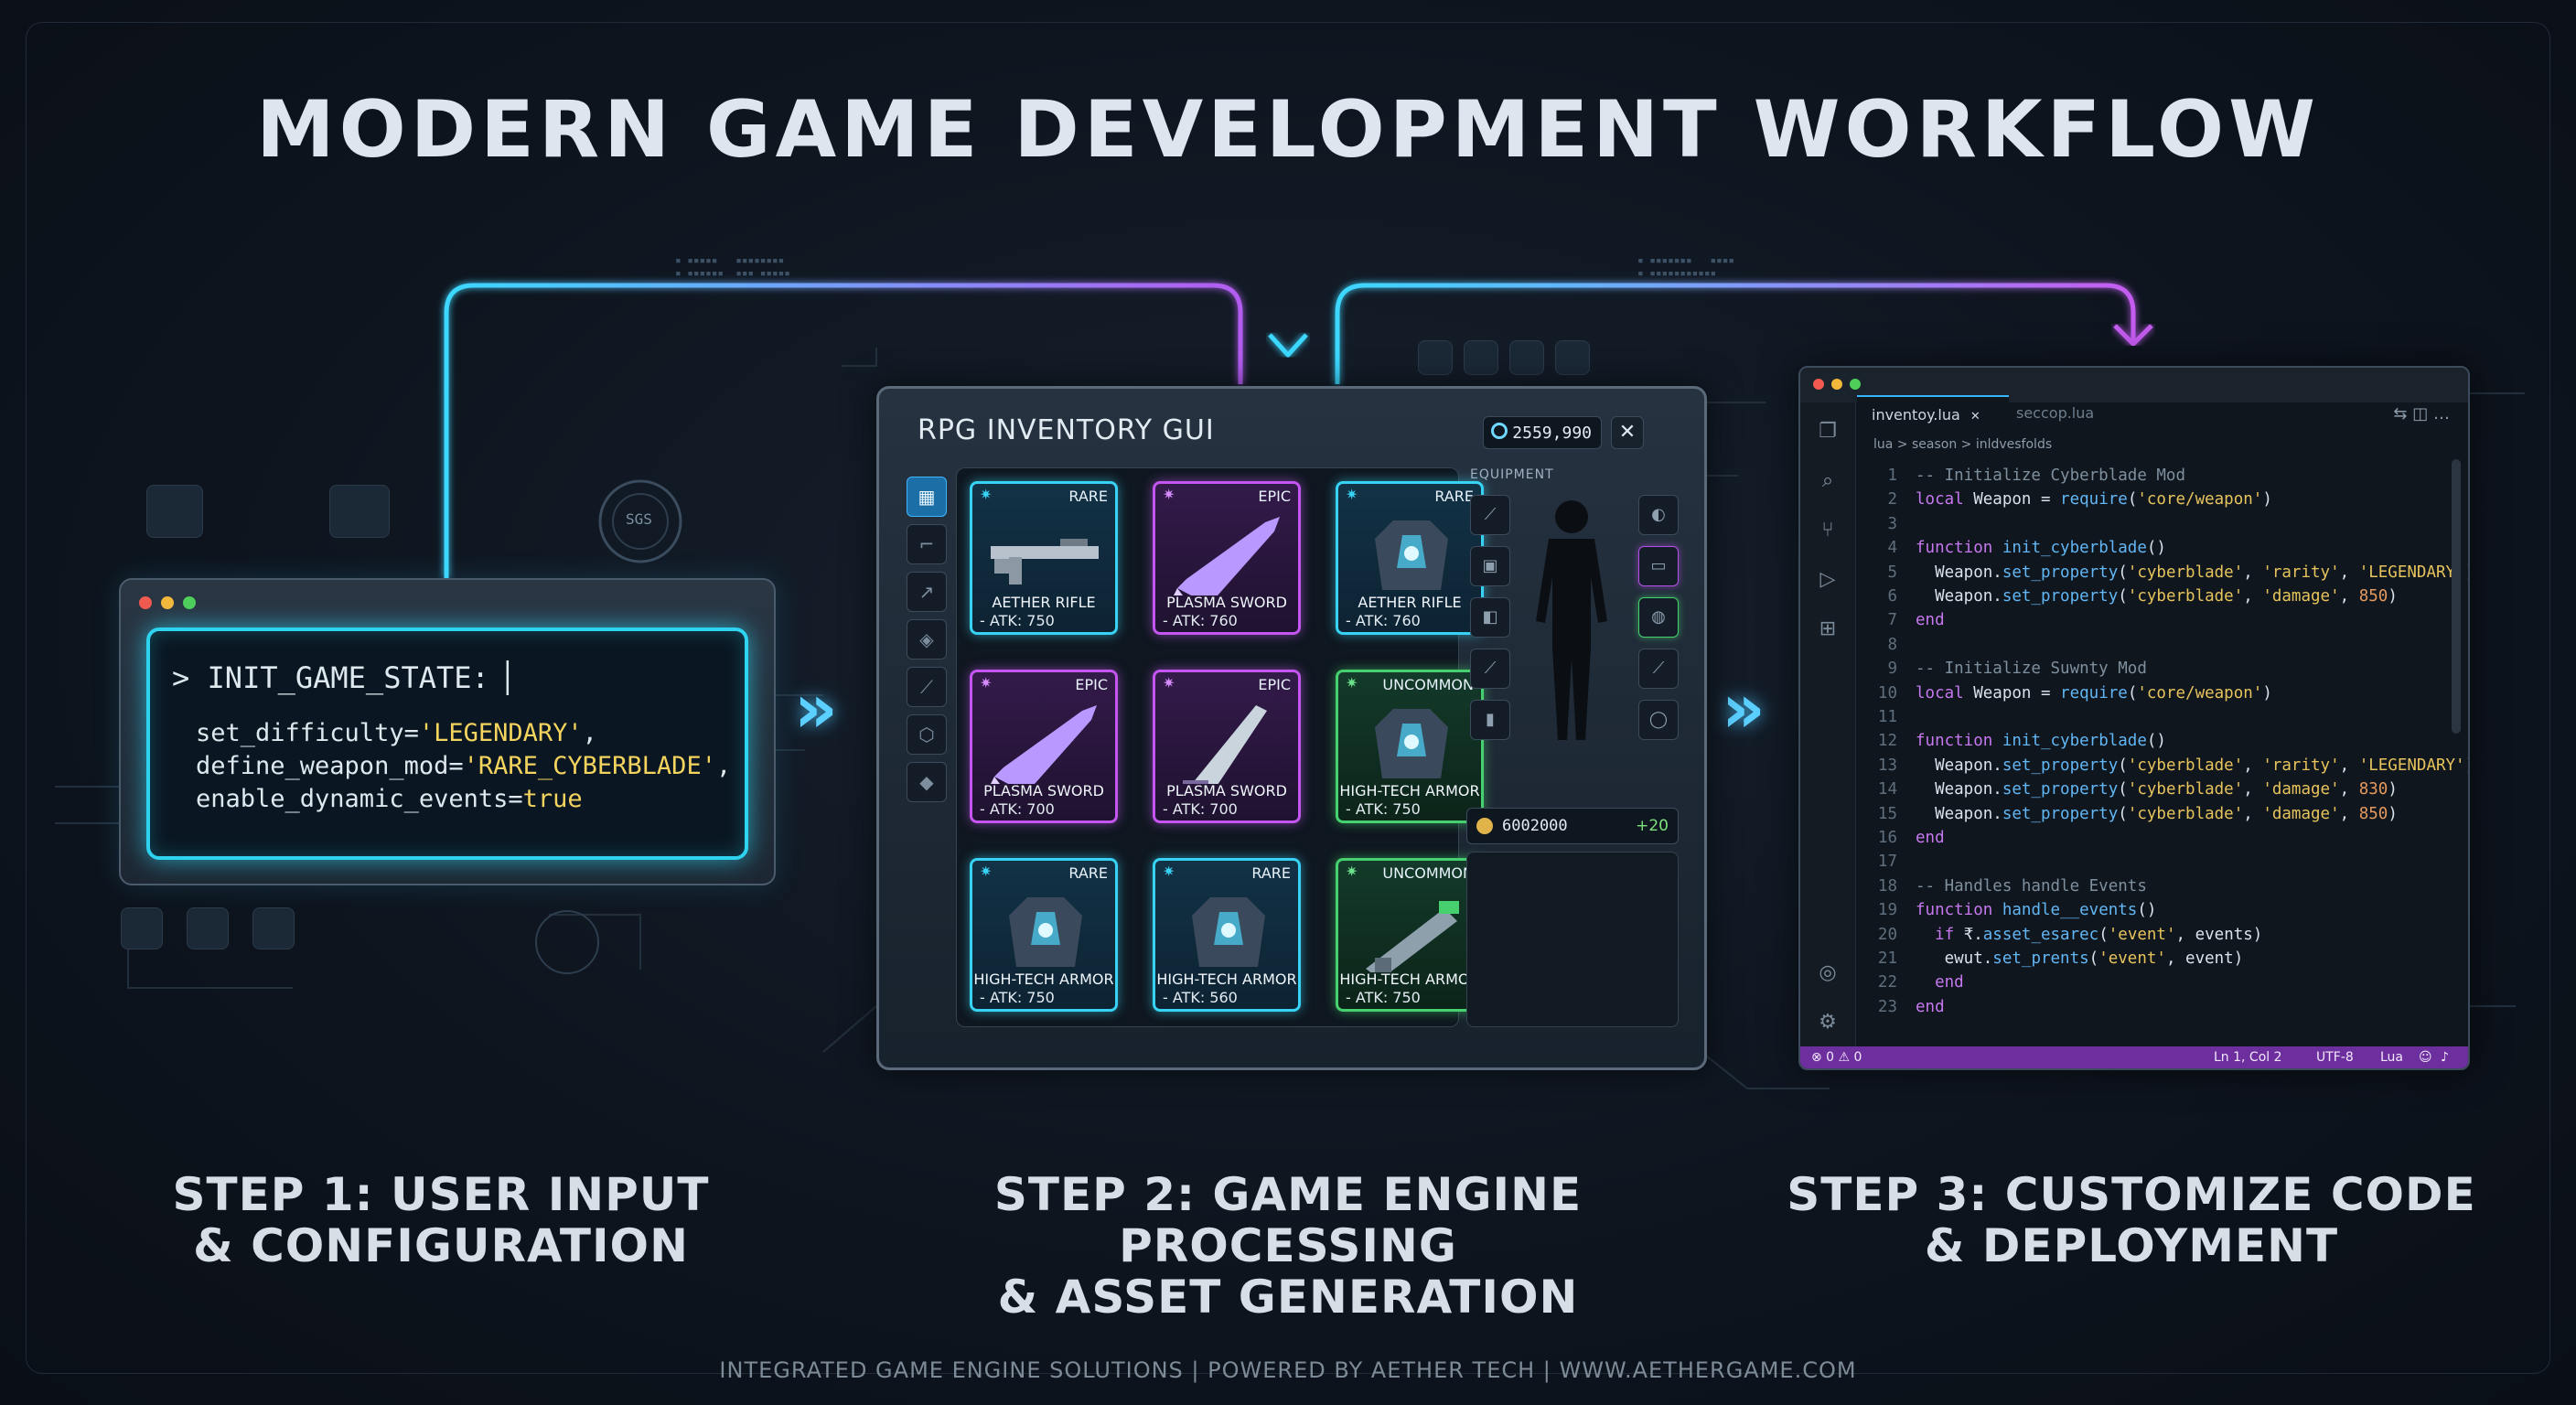  What do you see at coordinates (1659, 515) in the screenshot?
I see `helmet-slot-icon: ◐` at bounding box center [1659, 515].